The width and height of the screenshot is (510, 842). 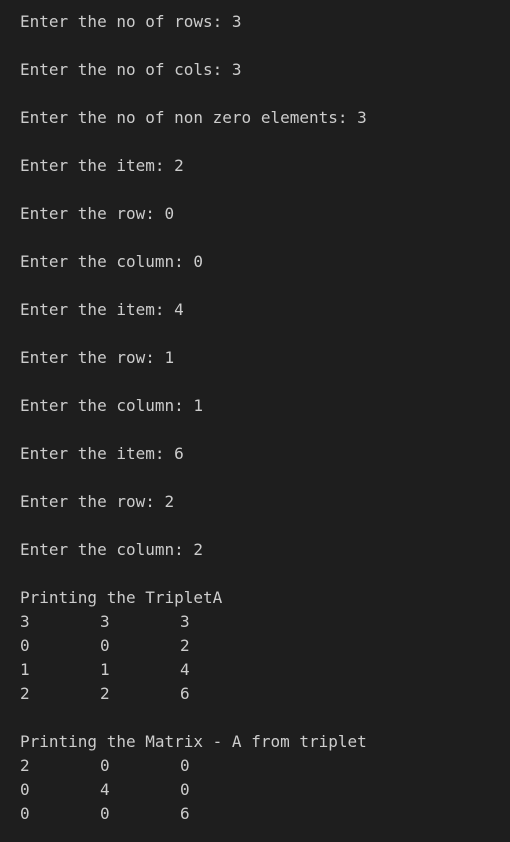 I want to click on triplet-heading: Printing the TripletA, so click(x=121, y=597).